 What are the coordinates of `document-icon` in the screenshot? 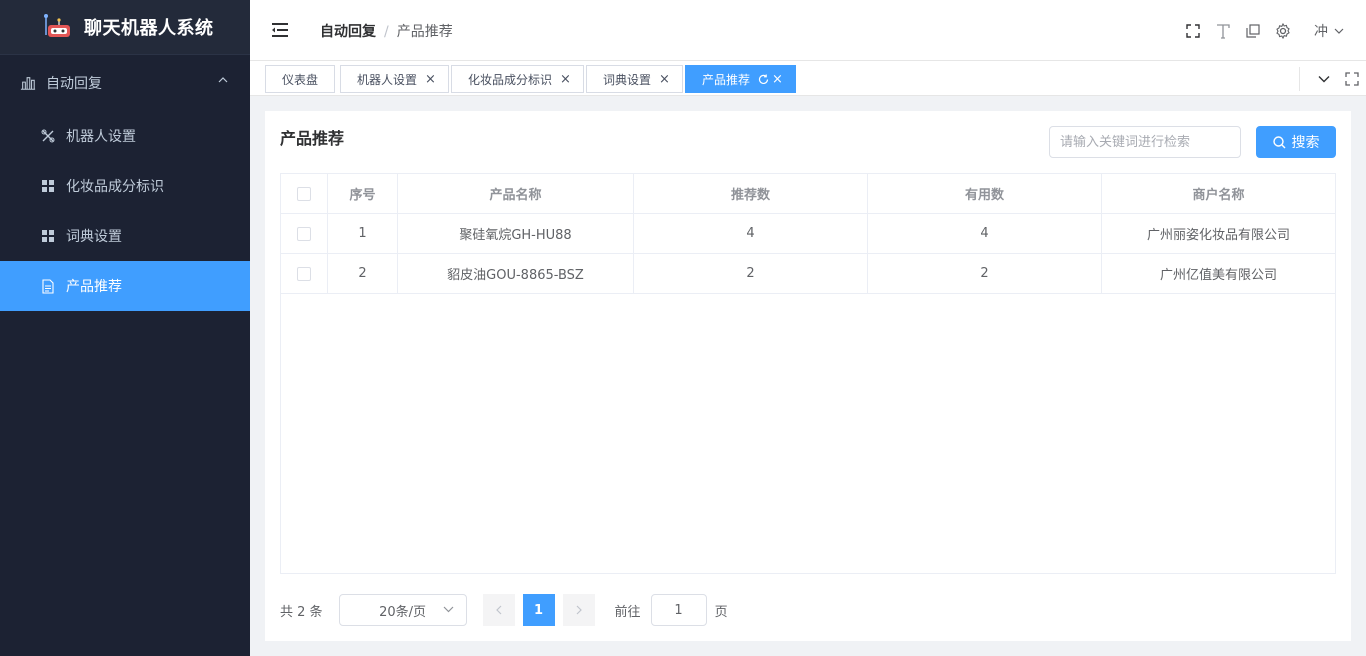 It's located at (48, 286).